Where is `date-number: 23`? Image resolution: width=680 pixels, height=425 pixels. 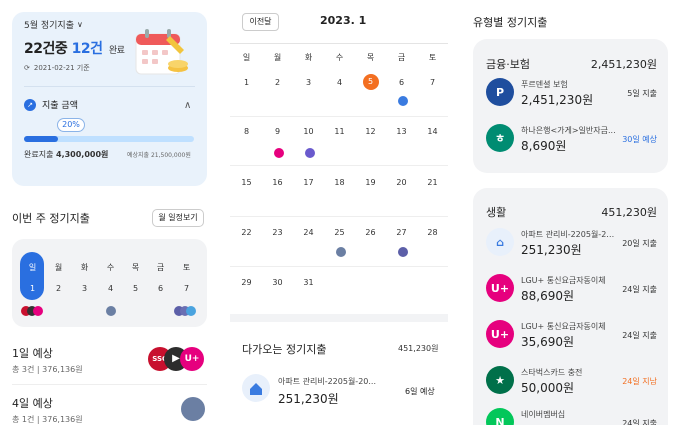
date-number: 23 is located at coordinates (277, 232).